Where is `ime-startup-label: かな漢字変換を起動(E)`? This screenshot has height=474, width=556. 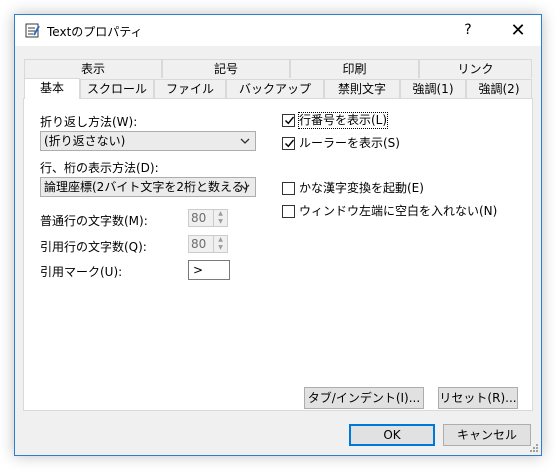 ime-startup-label: かな漢字変換を起動(E) is located at coordinates (361, 188).